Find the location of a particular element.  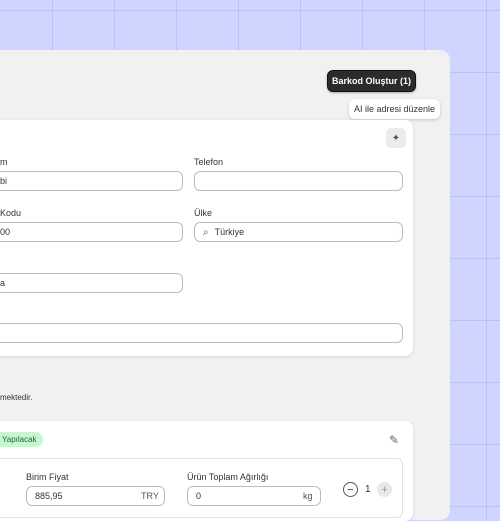

quantity-value: 1 is located at coordinates (368, 489).